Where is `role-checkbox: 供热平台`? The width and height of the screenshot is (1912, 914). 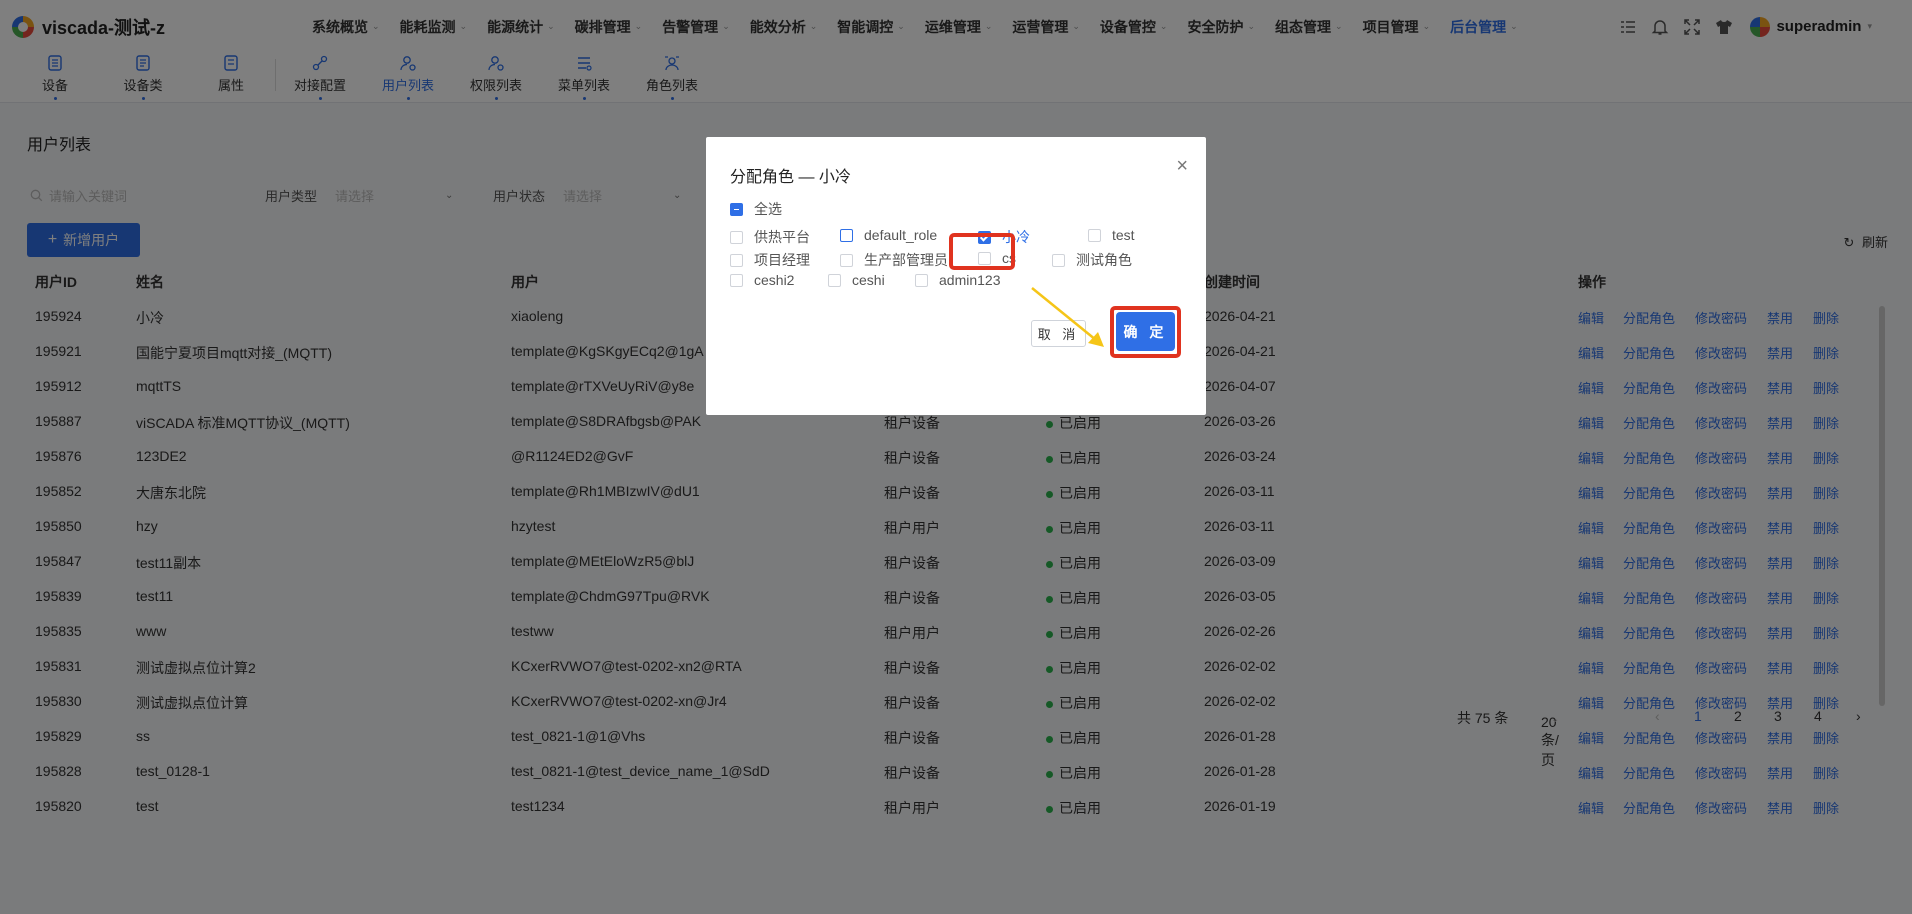 role-checkbox: 供热平台 is located at coordinates (770, 237).